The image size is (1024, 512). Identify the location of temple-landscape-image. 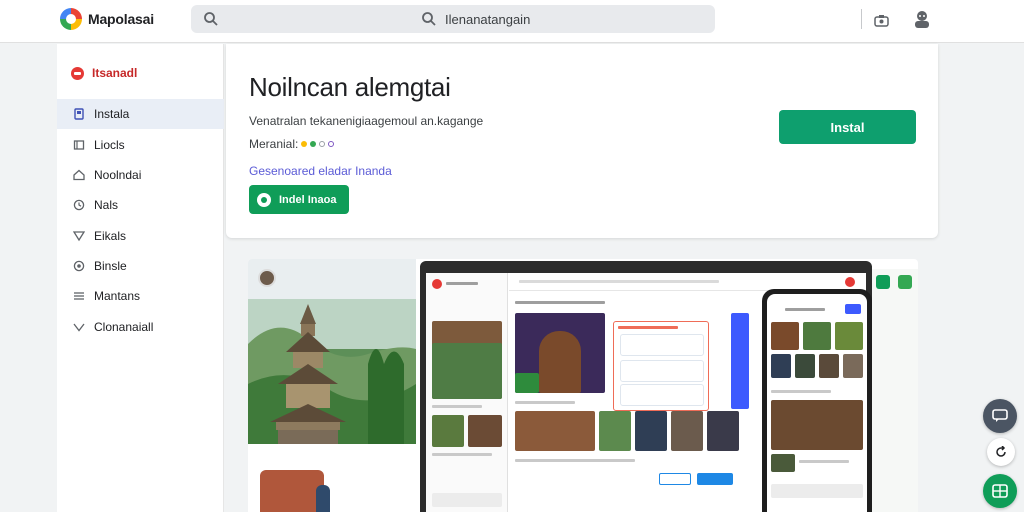
(332, 374).